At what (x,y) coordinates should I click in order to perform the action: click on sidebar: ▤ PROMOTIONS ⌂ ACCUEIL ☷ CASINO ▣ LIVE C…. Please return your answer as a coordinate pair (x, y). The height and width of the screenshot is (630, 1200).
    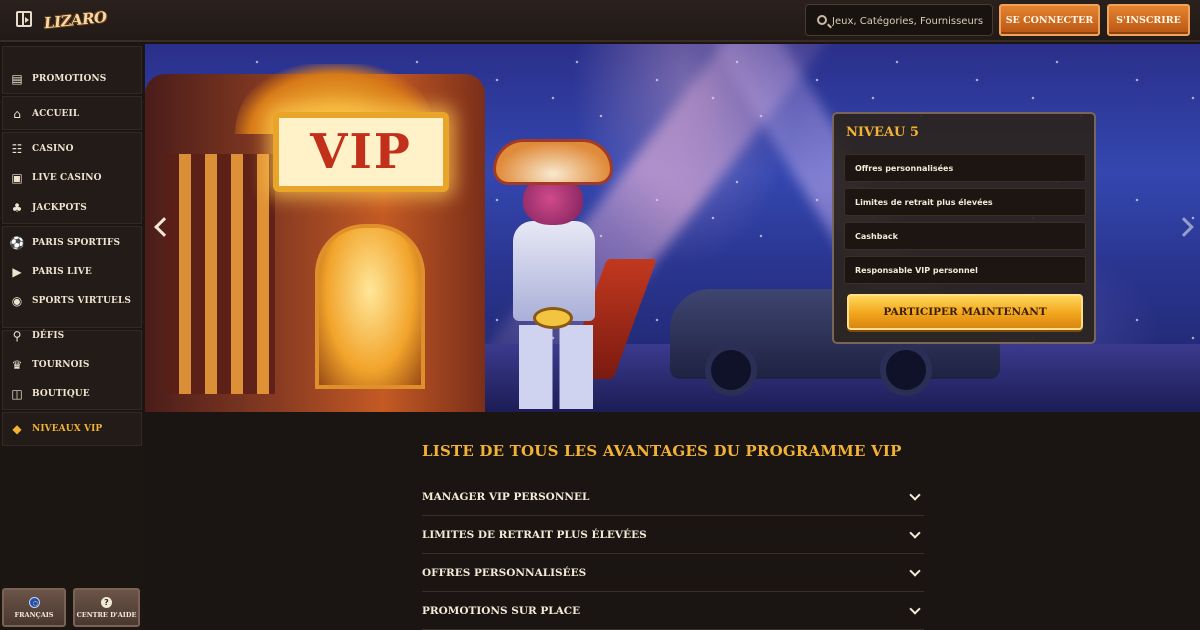
    Looking at the image, I should click on (72, 337).